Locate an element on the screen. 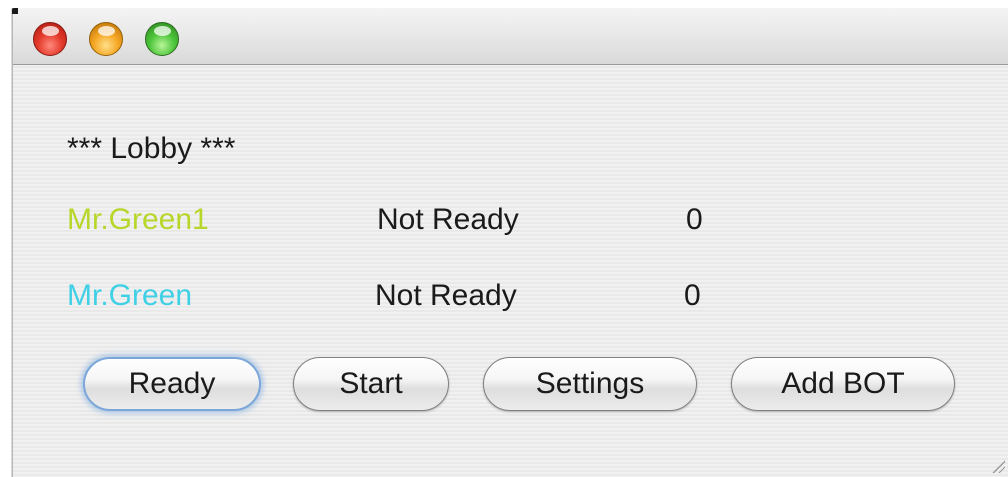 The width and height of the screenshot is (1008, 477). close-icon is located at coordinates (50, 39).